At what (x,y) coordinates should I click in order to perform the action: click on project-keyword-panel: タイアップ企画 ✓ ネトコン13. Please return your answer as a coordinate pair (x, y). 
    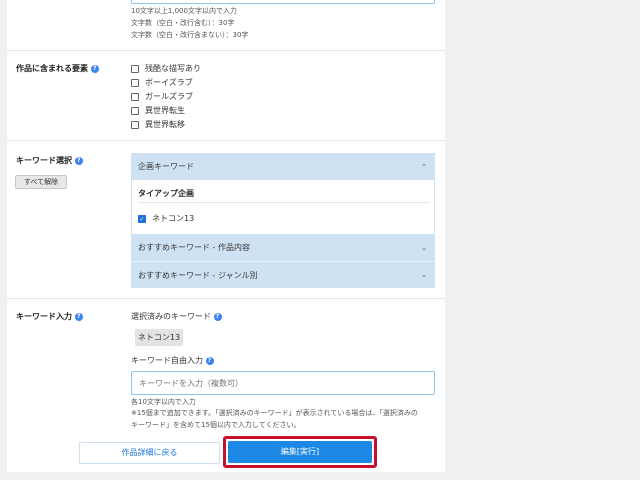
    Looking at the image, I should click on (283, 207).